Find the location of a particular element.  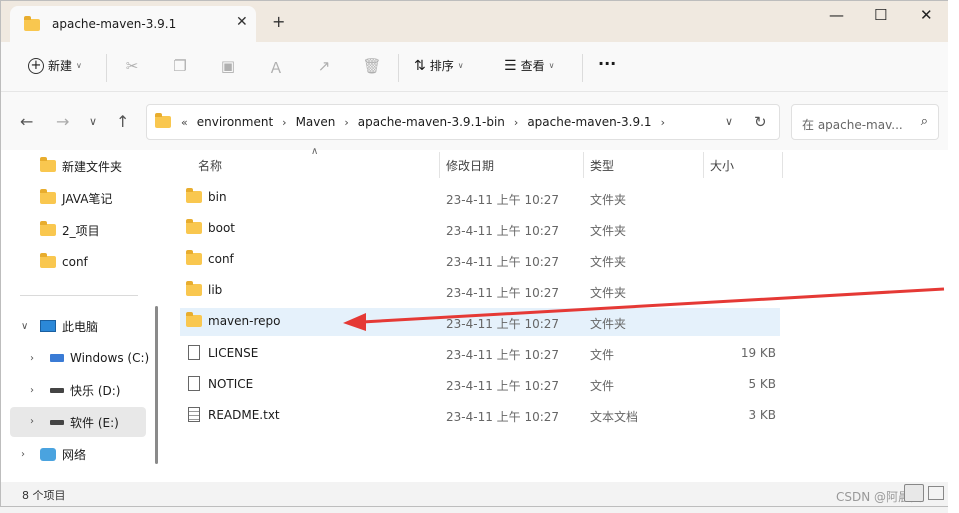

annotation-arrow-line is located at coordinates (653, 305).